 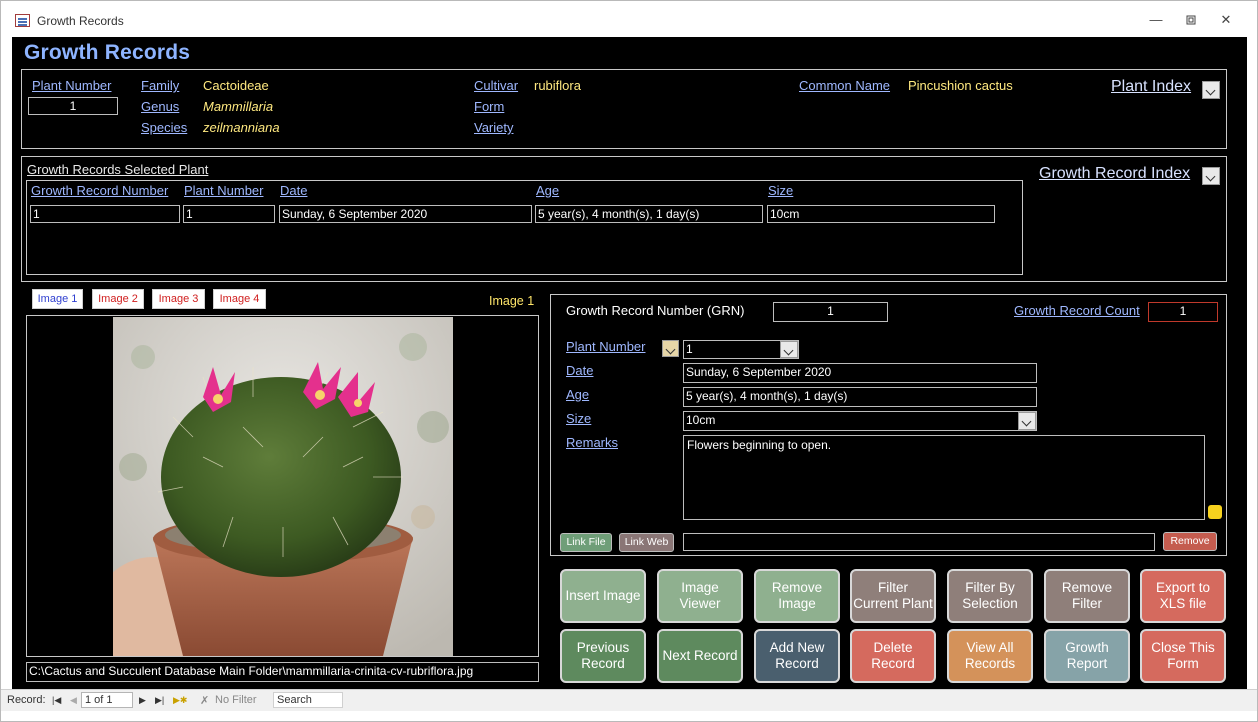 What do you see at coordinates (1211, 176) in the screenshot?
I see `growth-record-index-dropdown` at bounding box center [1211, 176].